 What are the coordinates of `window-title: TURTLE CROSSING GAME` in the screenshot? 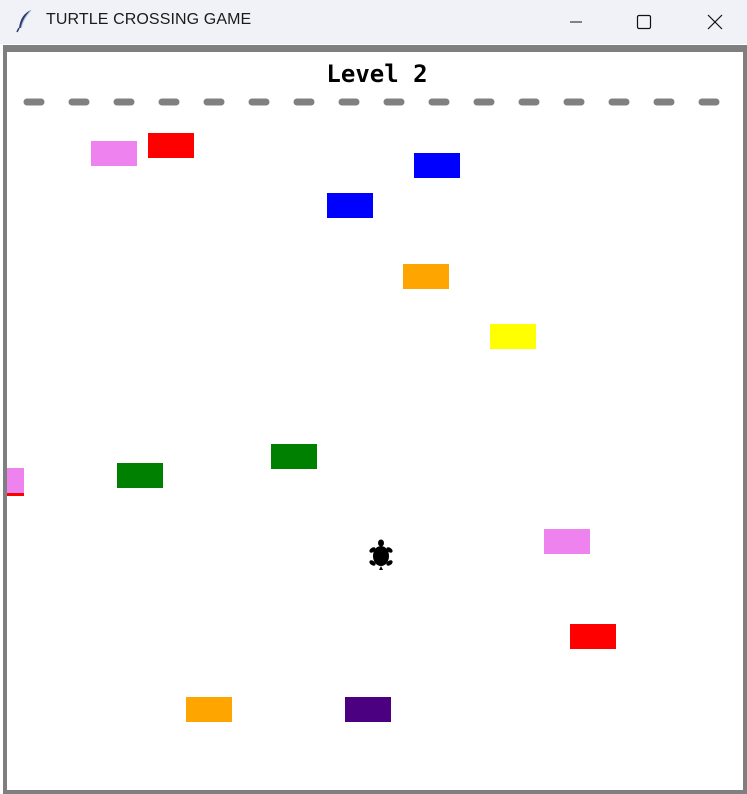 It's located at (149, 19).